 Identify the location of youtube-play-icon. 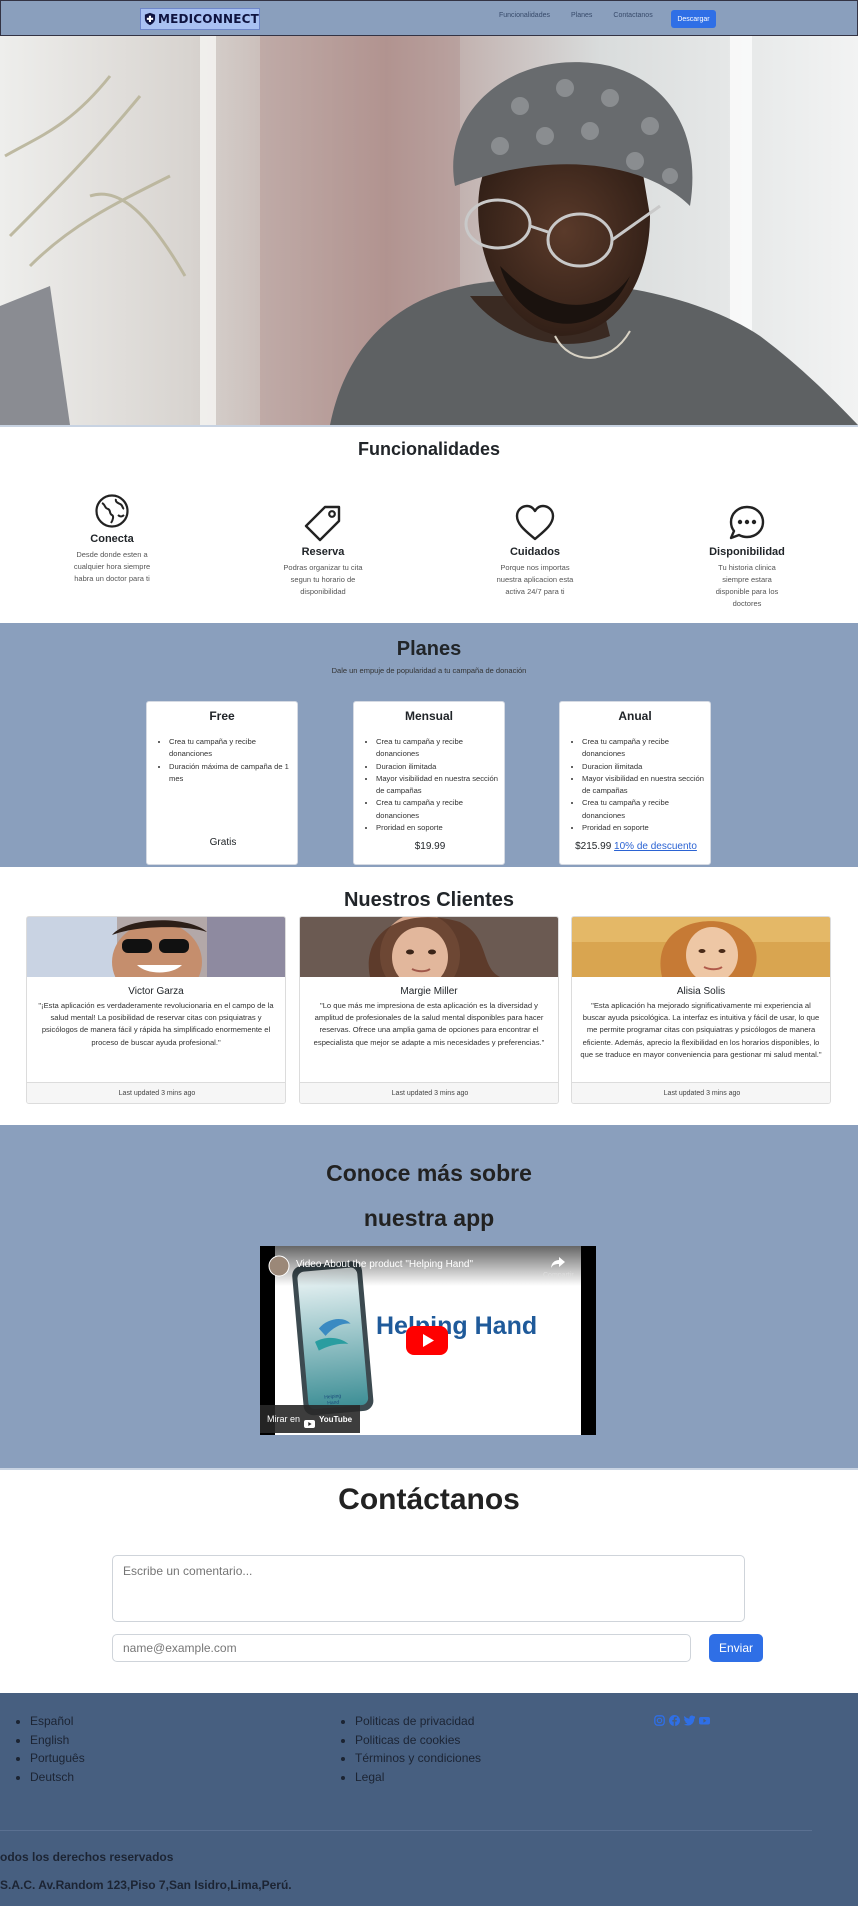
(427, 1340).